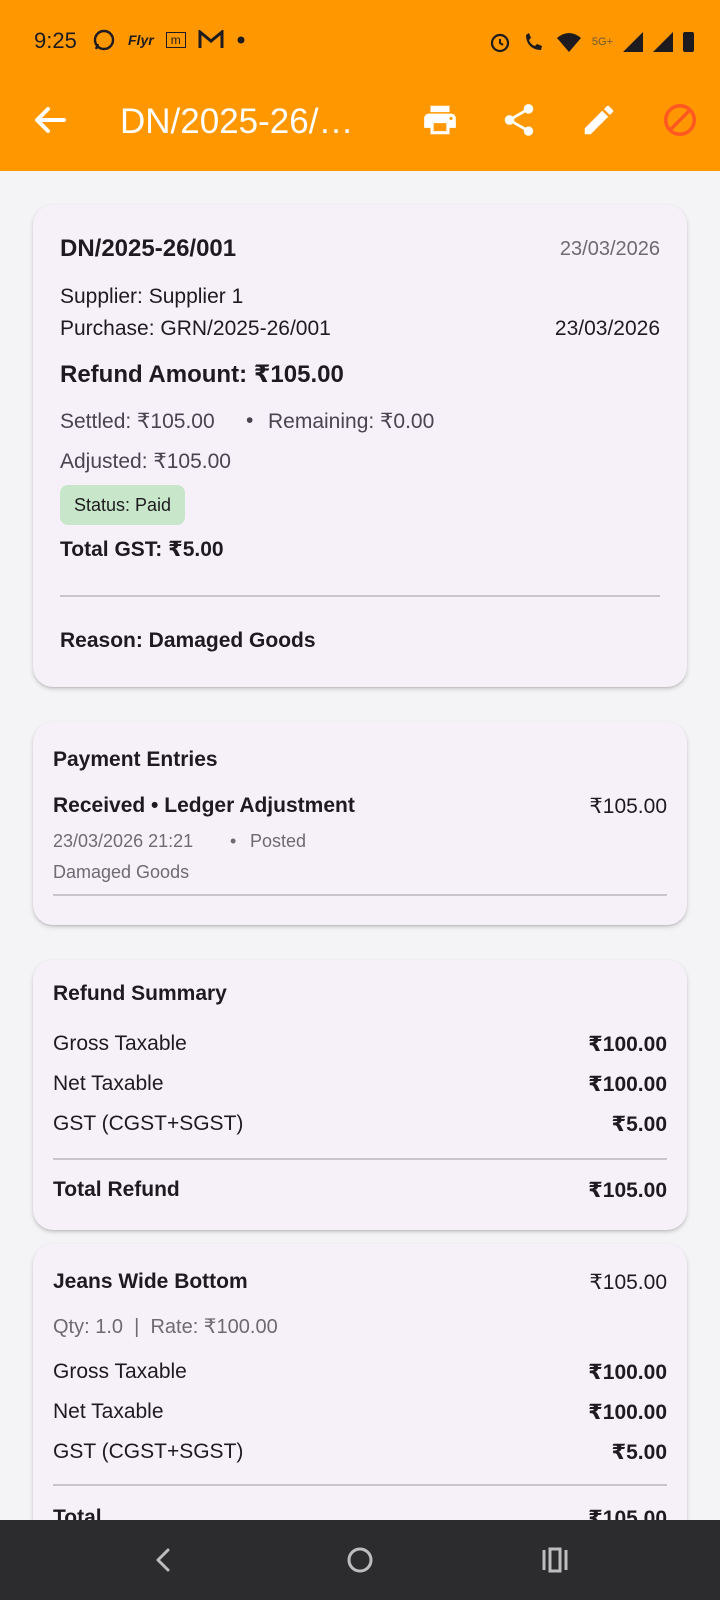  I want to click on payment-entry-label: Received • Ledger Adjustment, so click(204, 805).